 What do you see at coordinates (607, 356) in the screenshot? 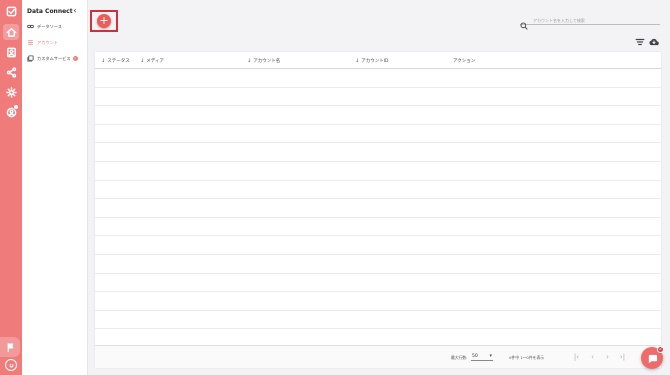
I see `next-page-icon: ›` at bounding box center [607, 356].